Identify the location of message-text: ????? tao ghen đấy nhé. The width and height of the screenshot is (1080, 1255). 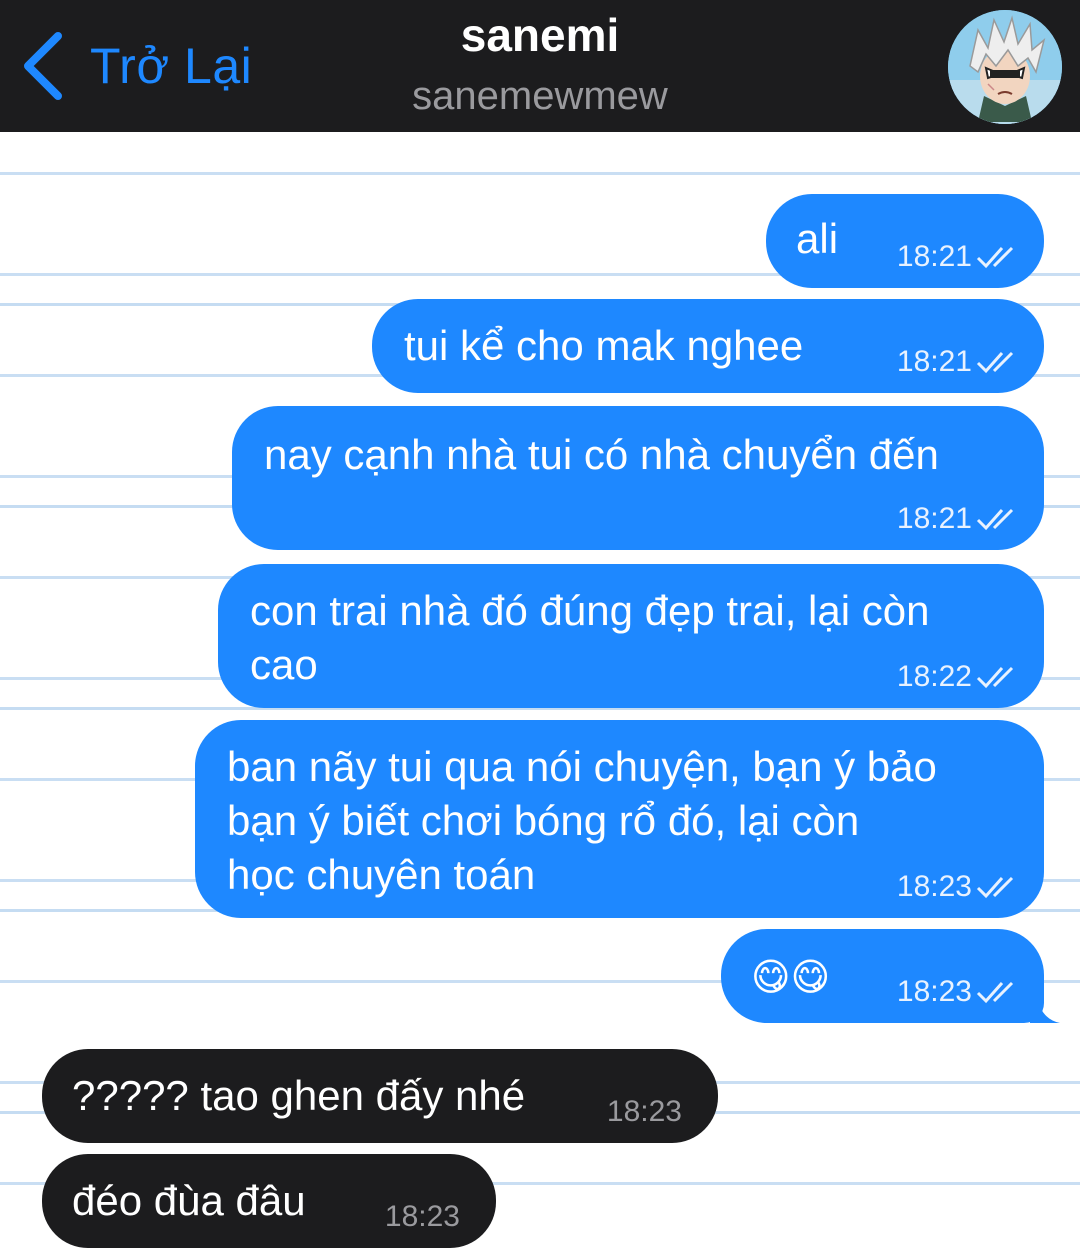
(299, 1095).